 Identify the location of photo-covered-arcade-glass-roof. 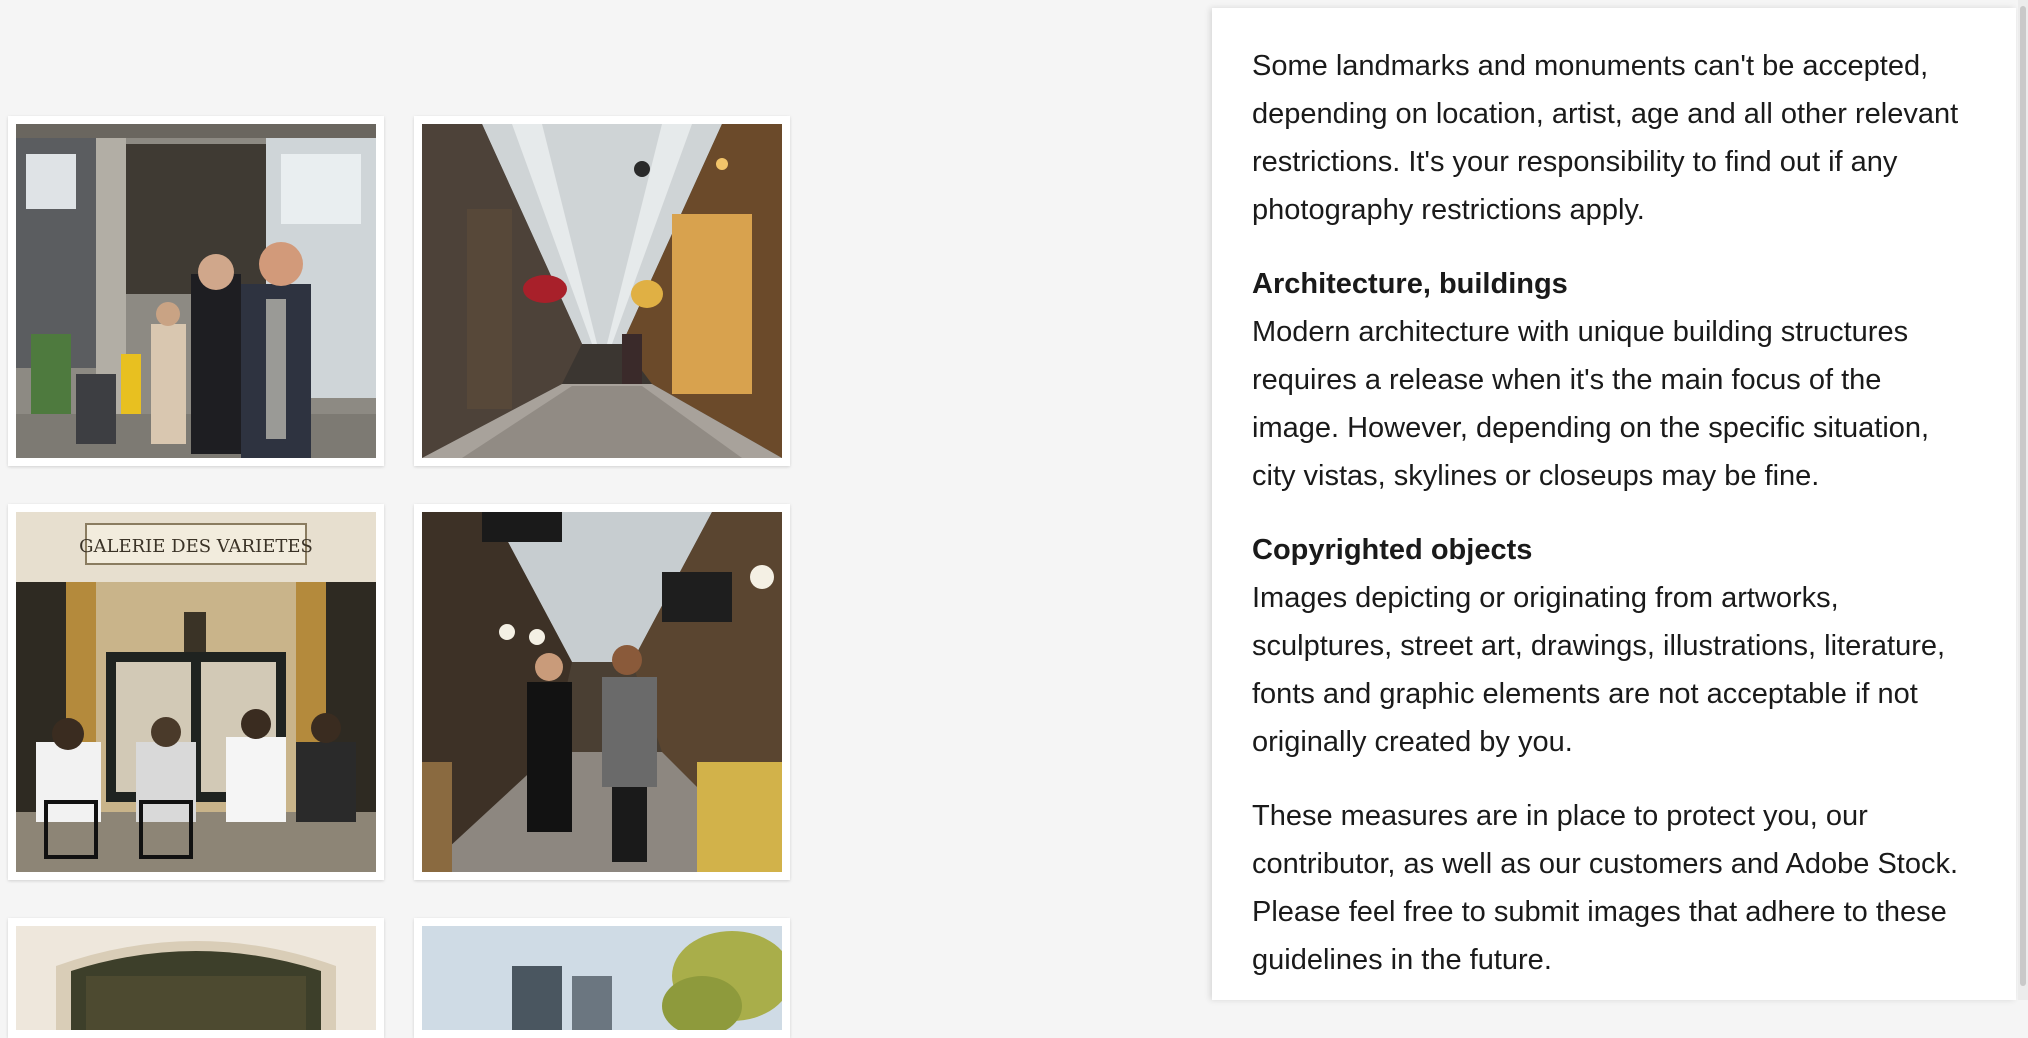
(602, 291).